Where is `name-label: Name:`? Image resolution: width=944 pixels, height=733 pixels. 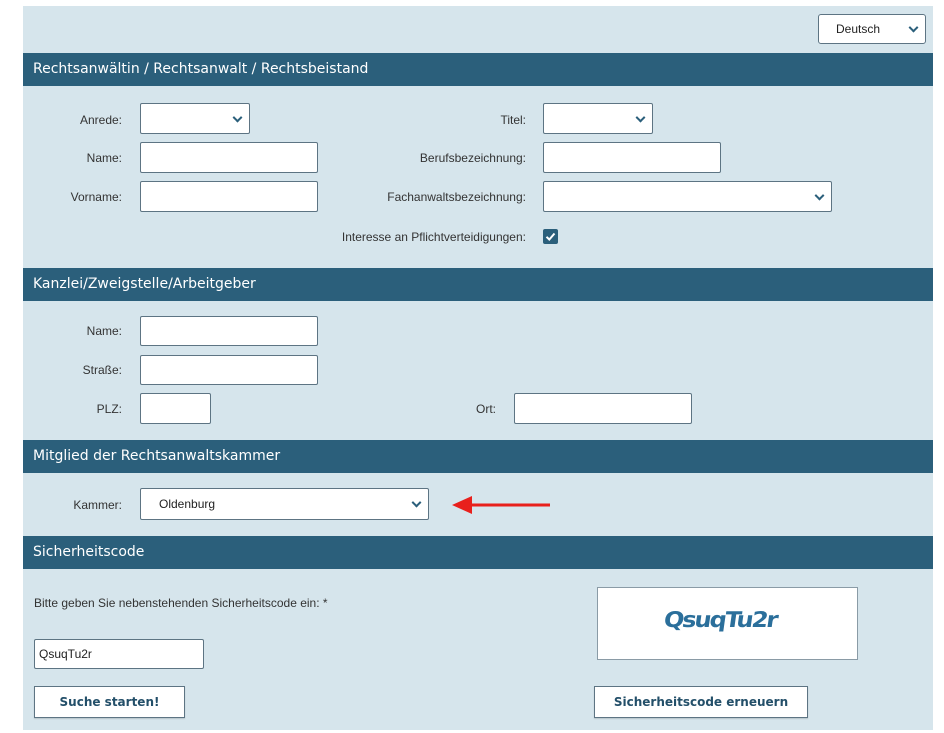 name-label: Name: is located at coordinates (104, 158).